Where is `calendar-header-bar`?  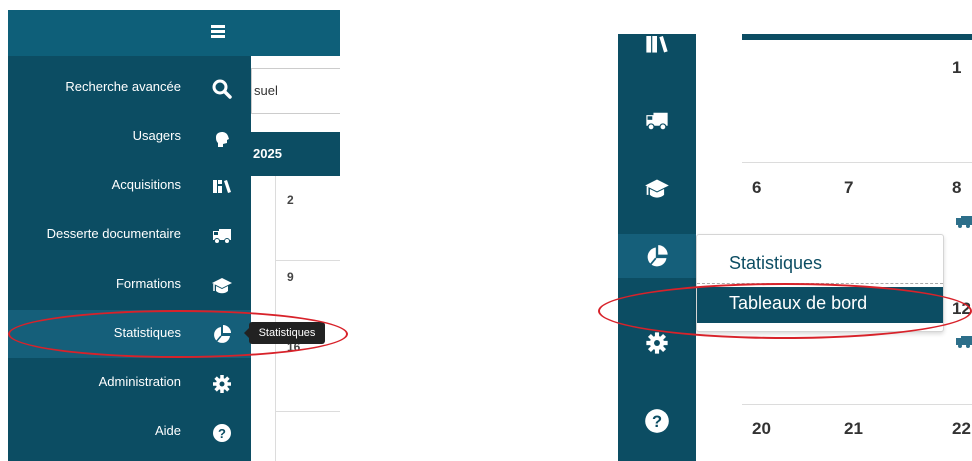 calendar-header-bar is located at coordinates (857, 37).